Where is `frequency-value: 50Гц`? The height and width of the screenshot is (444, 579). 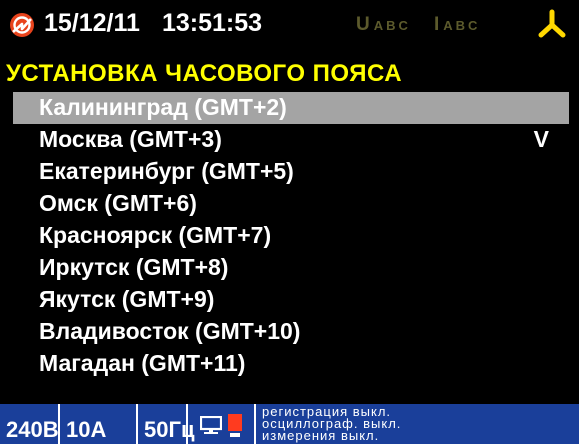 frequency-value: 50Гц is located at coordinates (169, 429).